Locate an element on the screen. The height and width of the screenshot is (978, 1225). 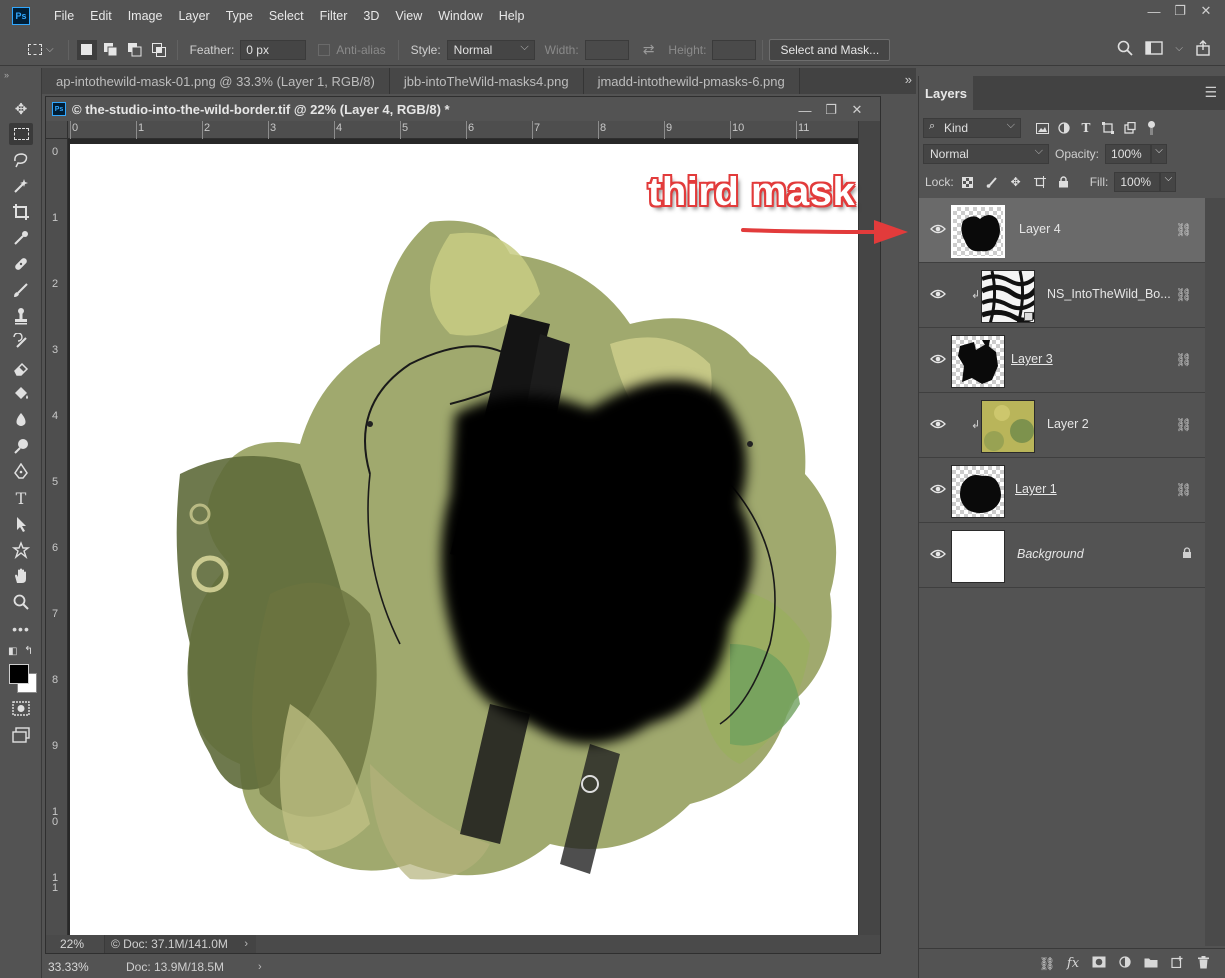
healing-brush-tool-icon is located at coordinates (21, 264).